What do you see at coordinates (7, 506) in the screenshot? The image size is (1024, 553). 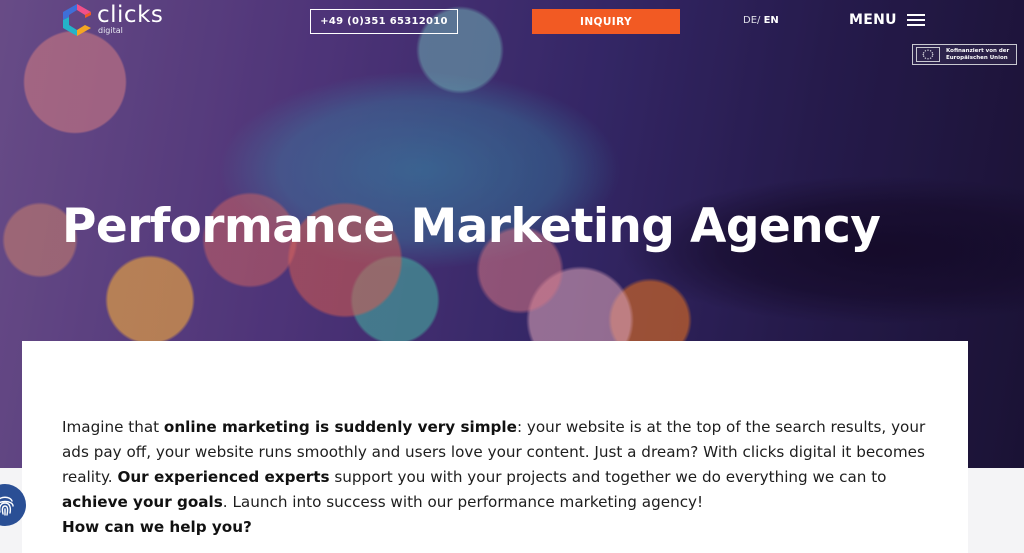 I see `fingerprint-icon` at bounding box center [7, 506].